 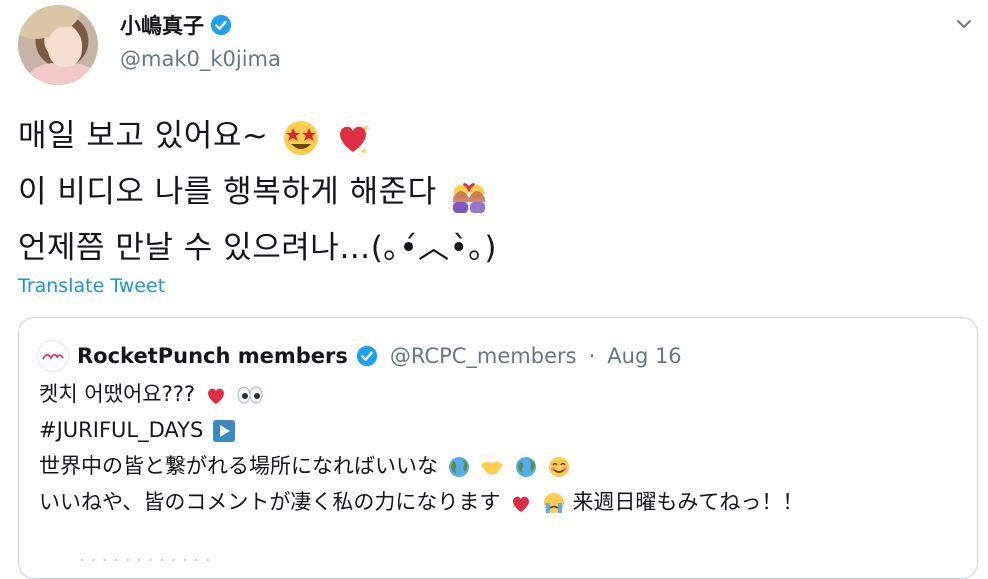 What do you see at coordinates (143, 136) in the screenshot?
I see `tweet-line-text: 매일 보고 있어요~` at bounding box center [143, 136].